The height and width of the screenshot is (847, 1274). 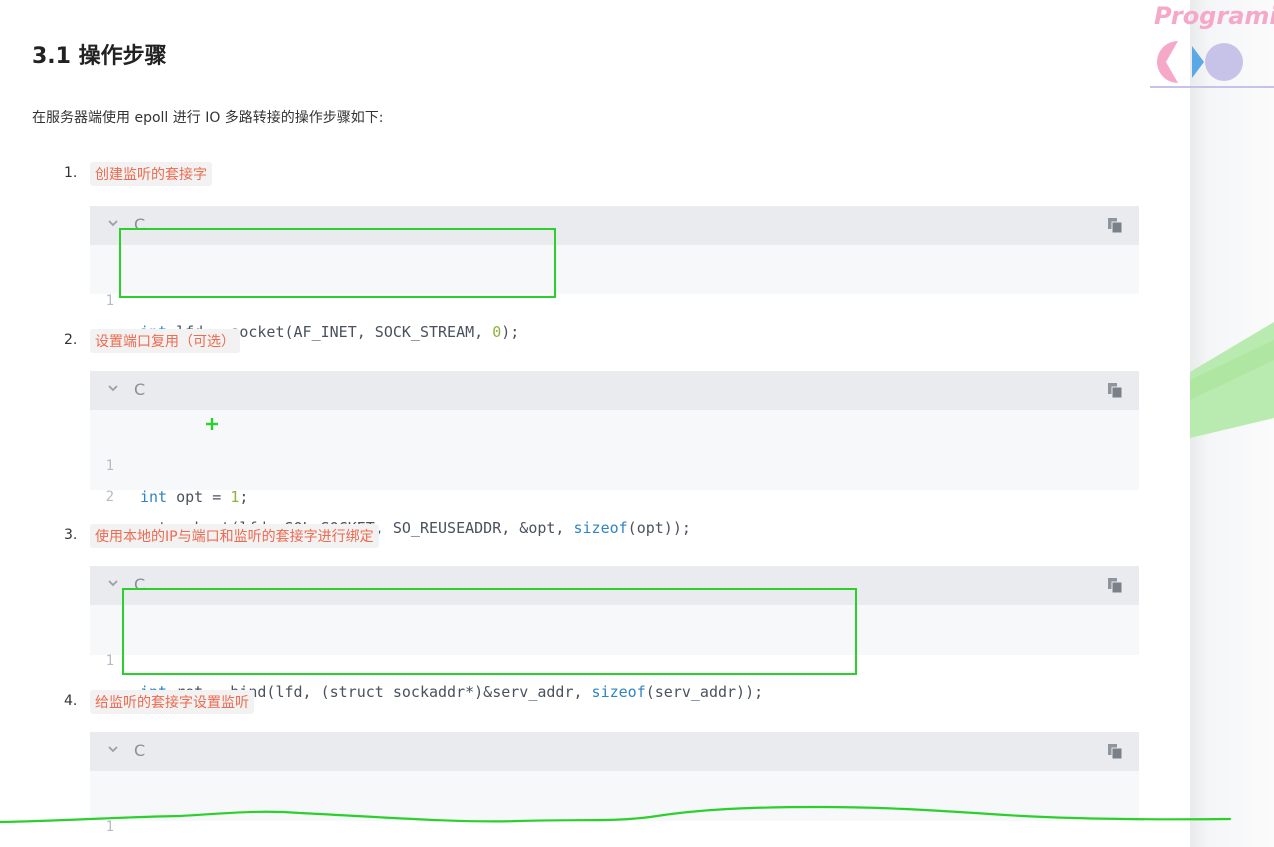 What do you see at coordinates (71, 535) in the screenshot?
I see `step-number: 3.` at bounding box center [71, 535].